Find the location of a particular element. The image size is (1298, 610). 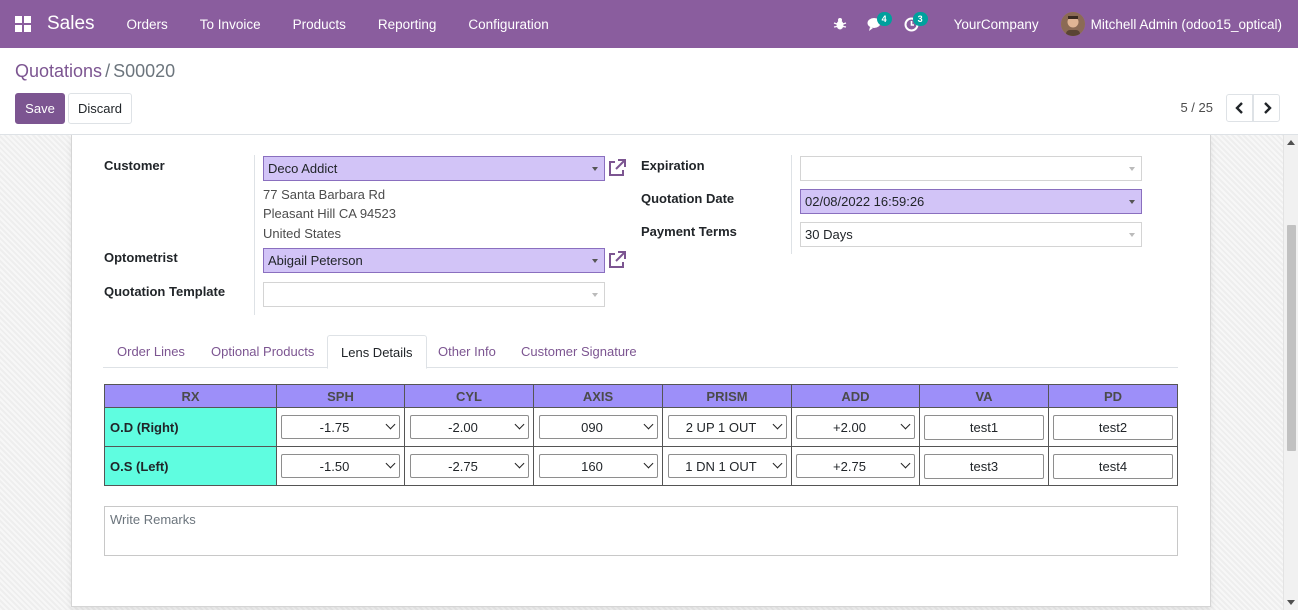

tab-other-info: Other Info is located at coordinates (467, 351).